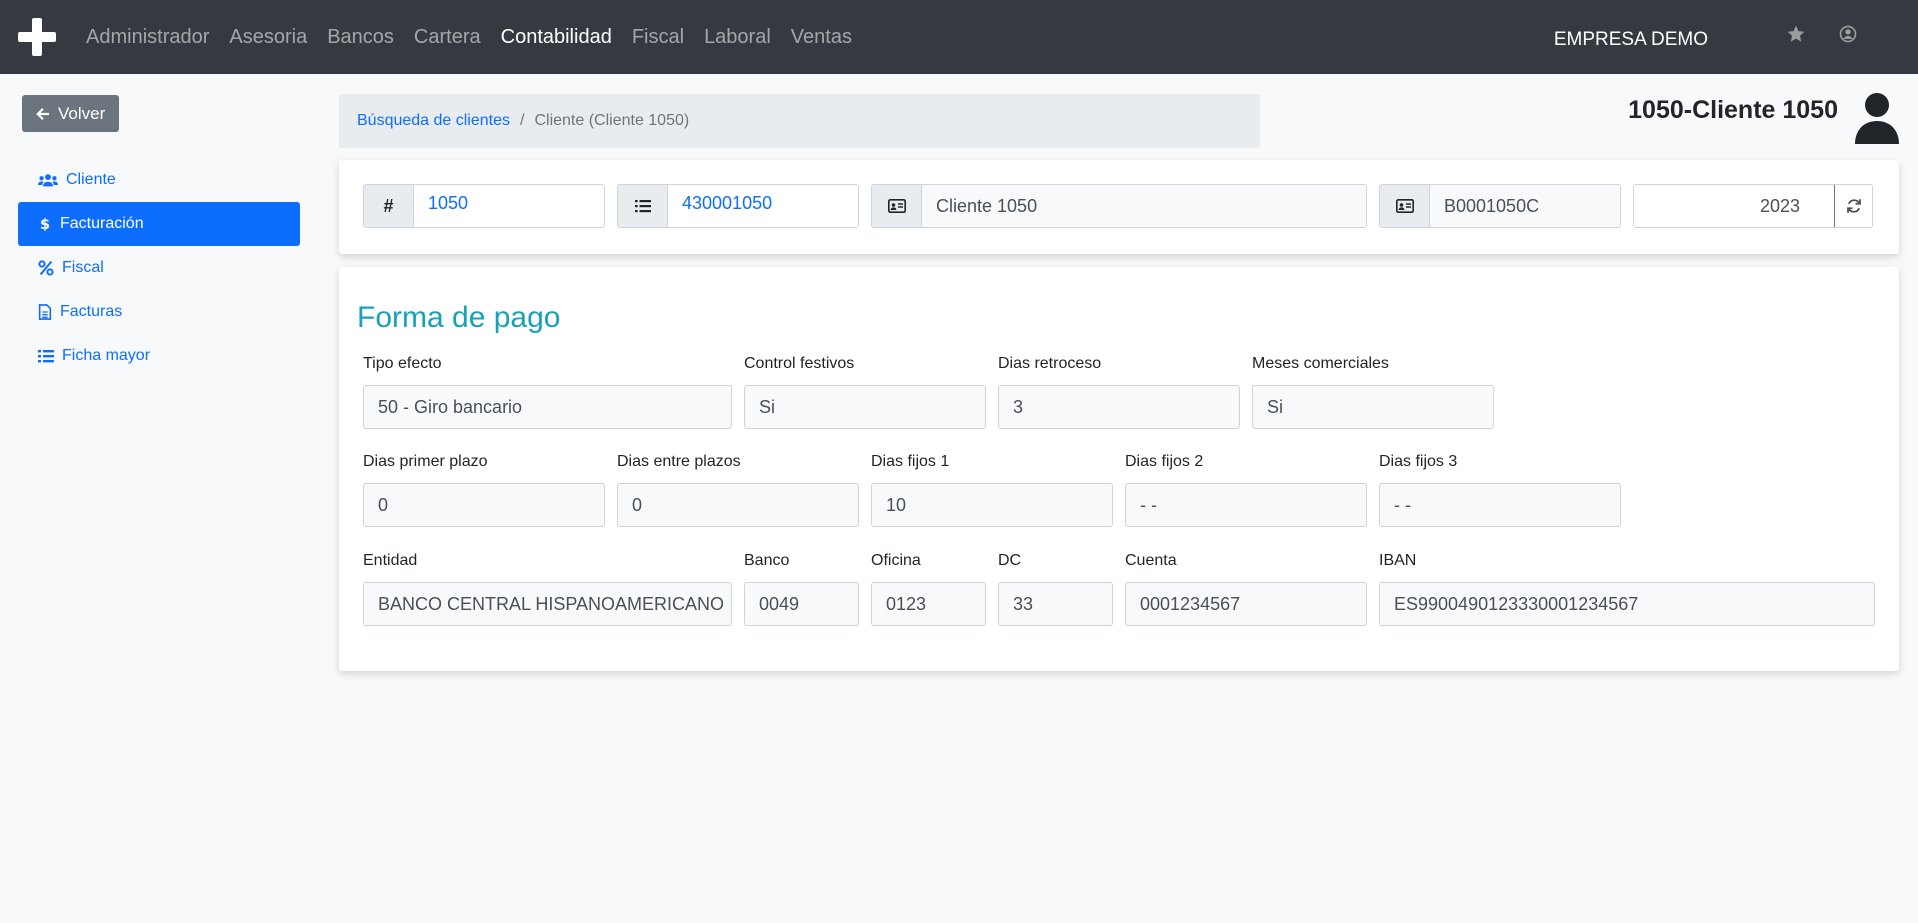 The width and height of the screenshot is (1918, 923). Describe the element at coordinates (159, 312) in the screenshot. I see `sidebar-item-facturas: Facturas` at that location.